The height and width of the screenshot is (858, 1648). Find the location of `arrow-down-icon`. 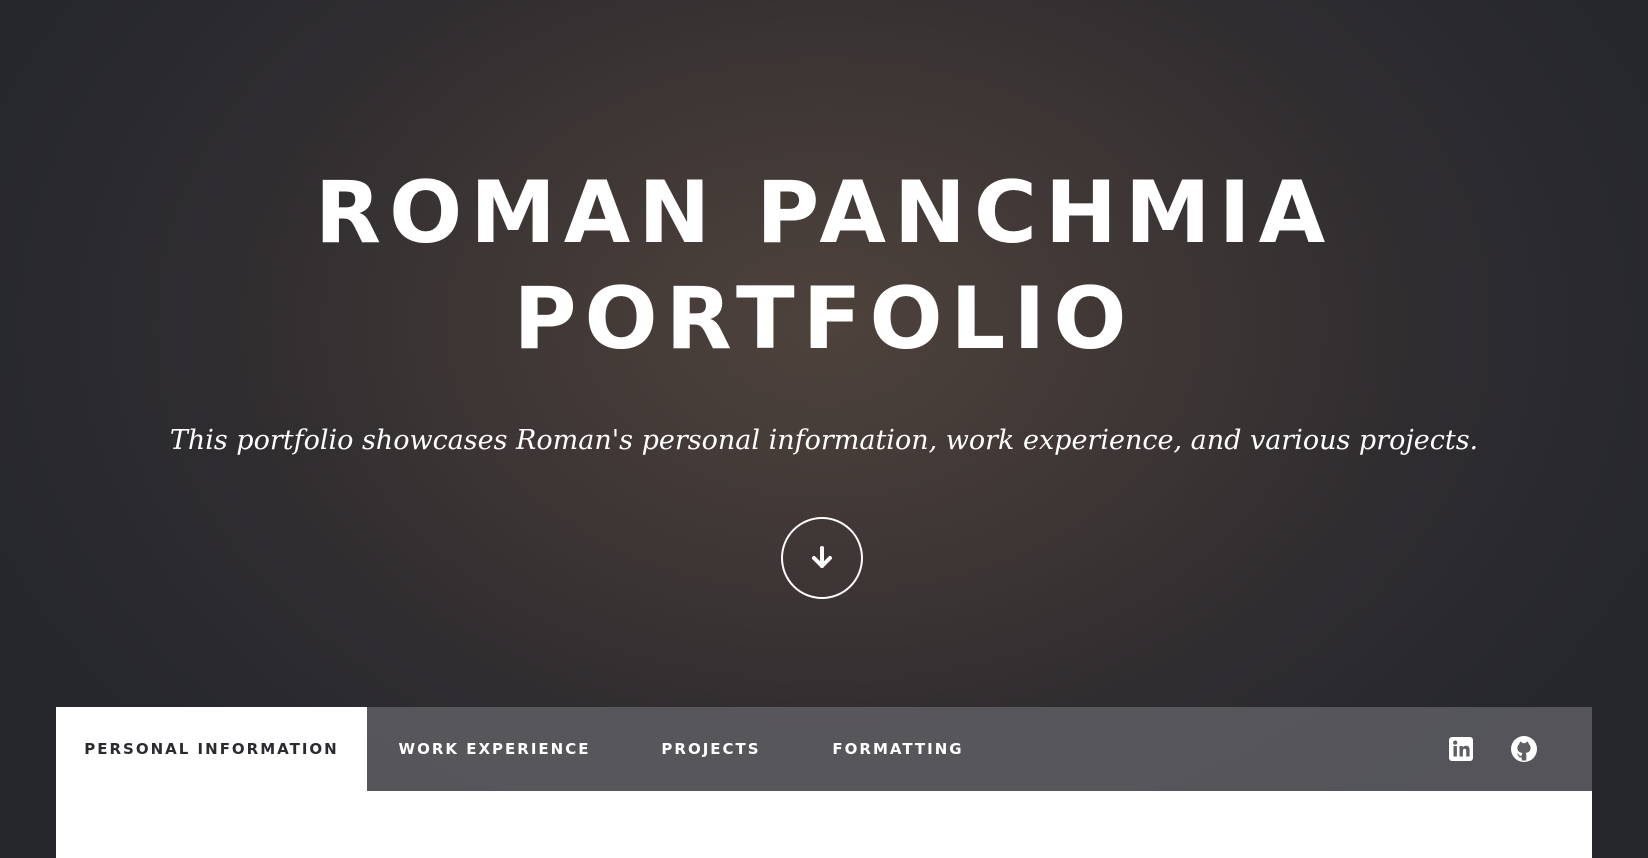

arrow-down-icon is located at coordinates (822, 557).